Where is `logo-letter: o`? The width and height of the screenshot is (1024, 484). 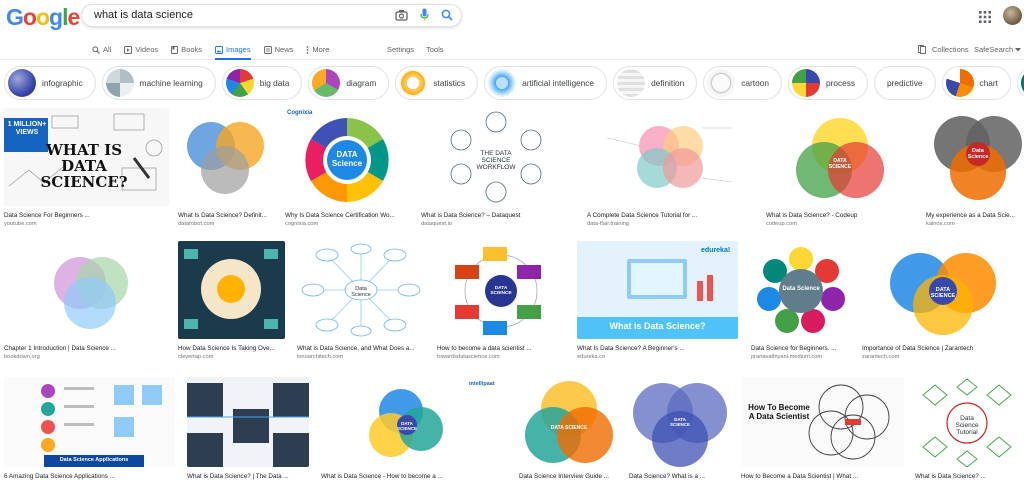 logo-letter: o is located at coordinates (42, 17).